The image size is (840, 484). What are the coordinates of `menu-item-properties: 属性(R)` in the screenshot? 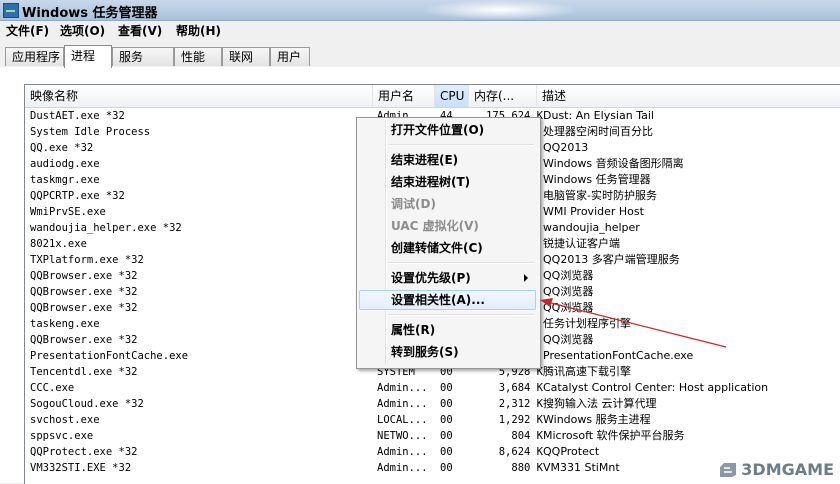 It's located at (447, 330).